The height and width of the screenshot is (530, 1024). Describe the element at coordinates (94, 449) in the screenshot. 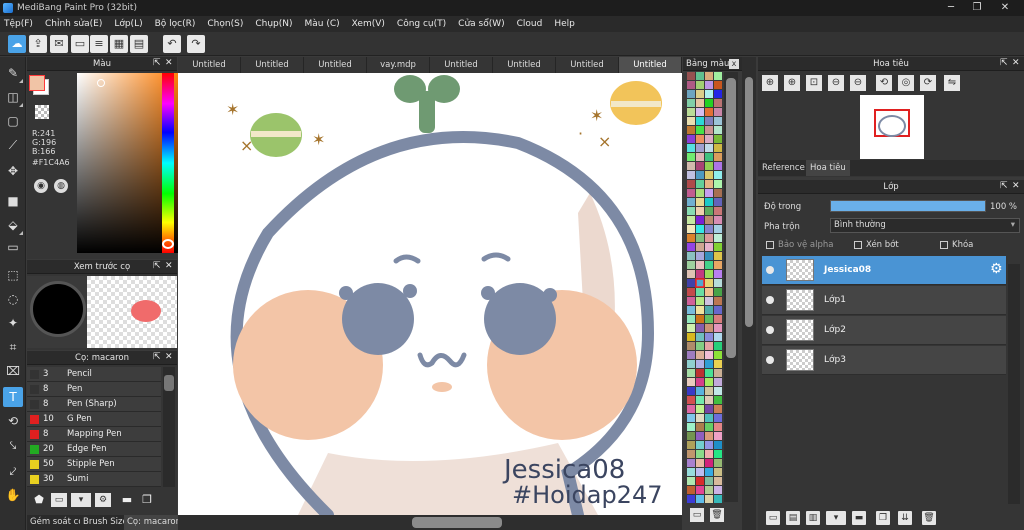

I see `brush-item: 20 Edge Pen` at that location.